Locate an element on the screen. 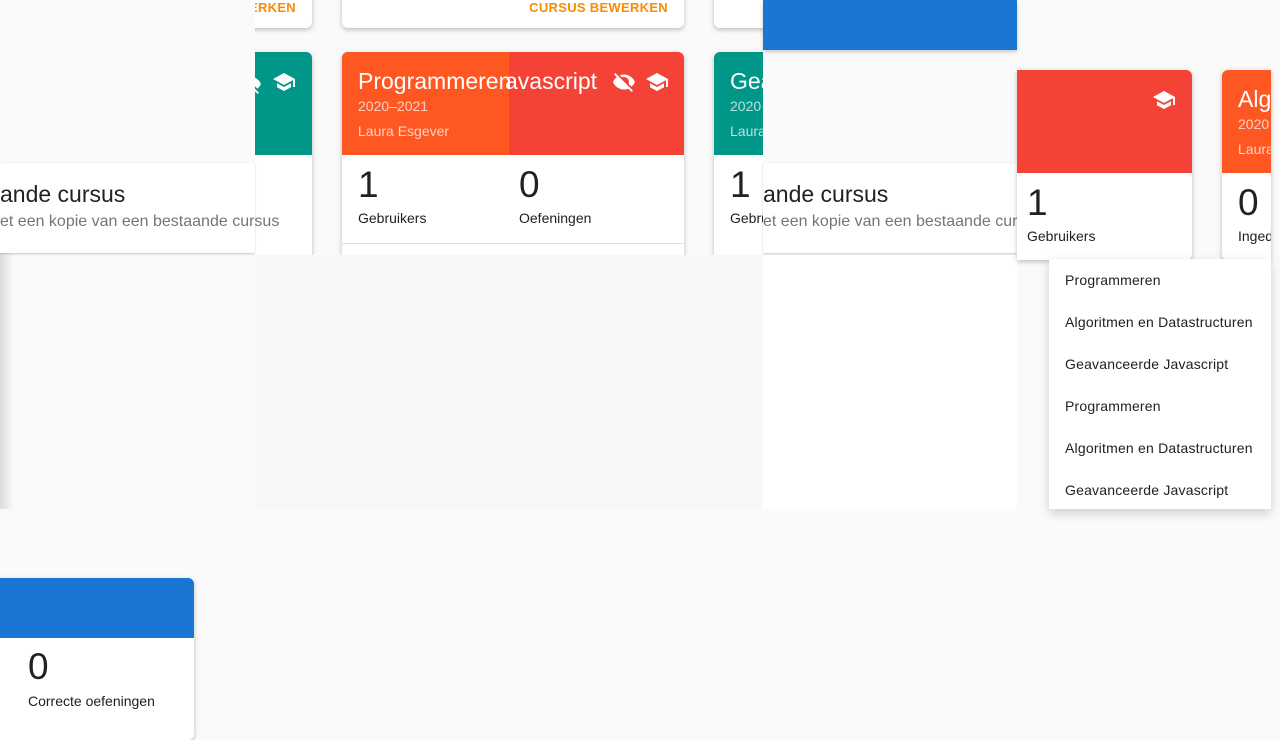  course-title: Programmeren is located at coordinates (435, 81).